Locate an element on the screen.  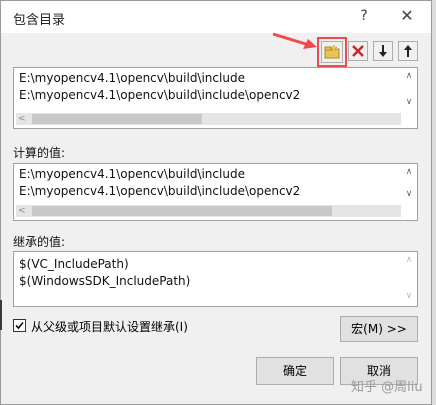
delete-x-icon is located at coordinates (358, 51).